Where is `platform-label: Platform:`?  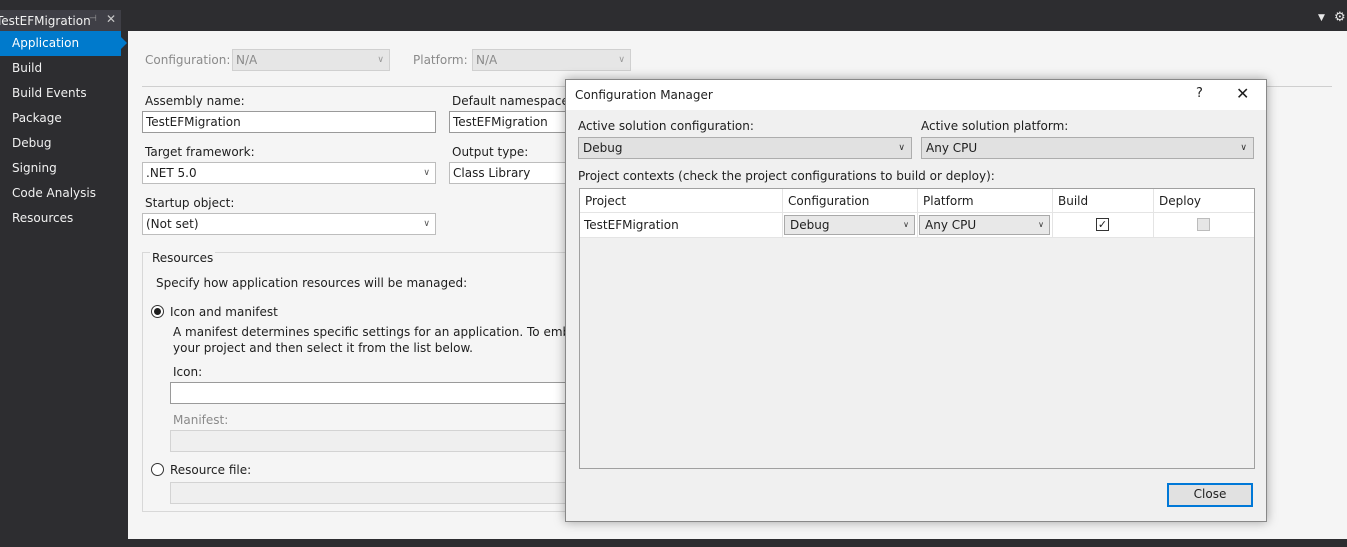
platform-label: Platform: is located at coordinates (440, 60).